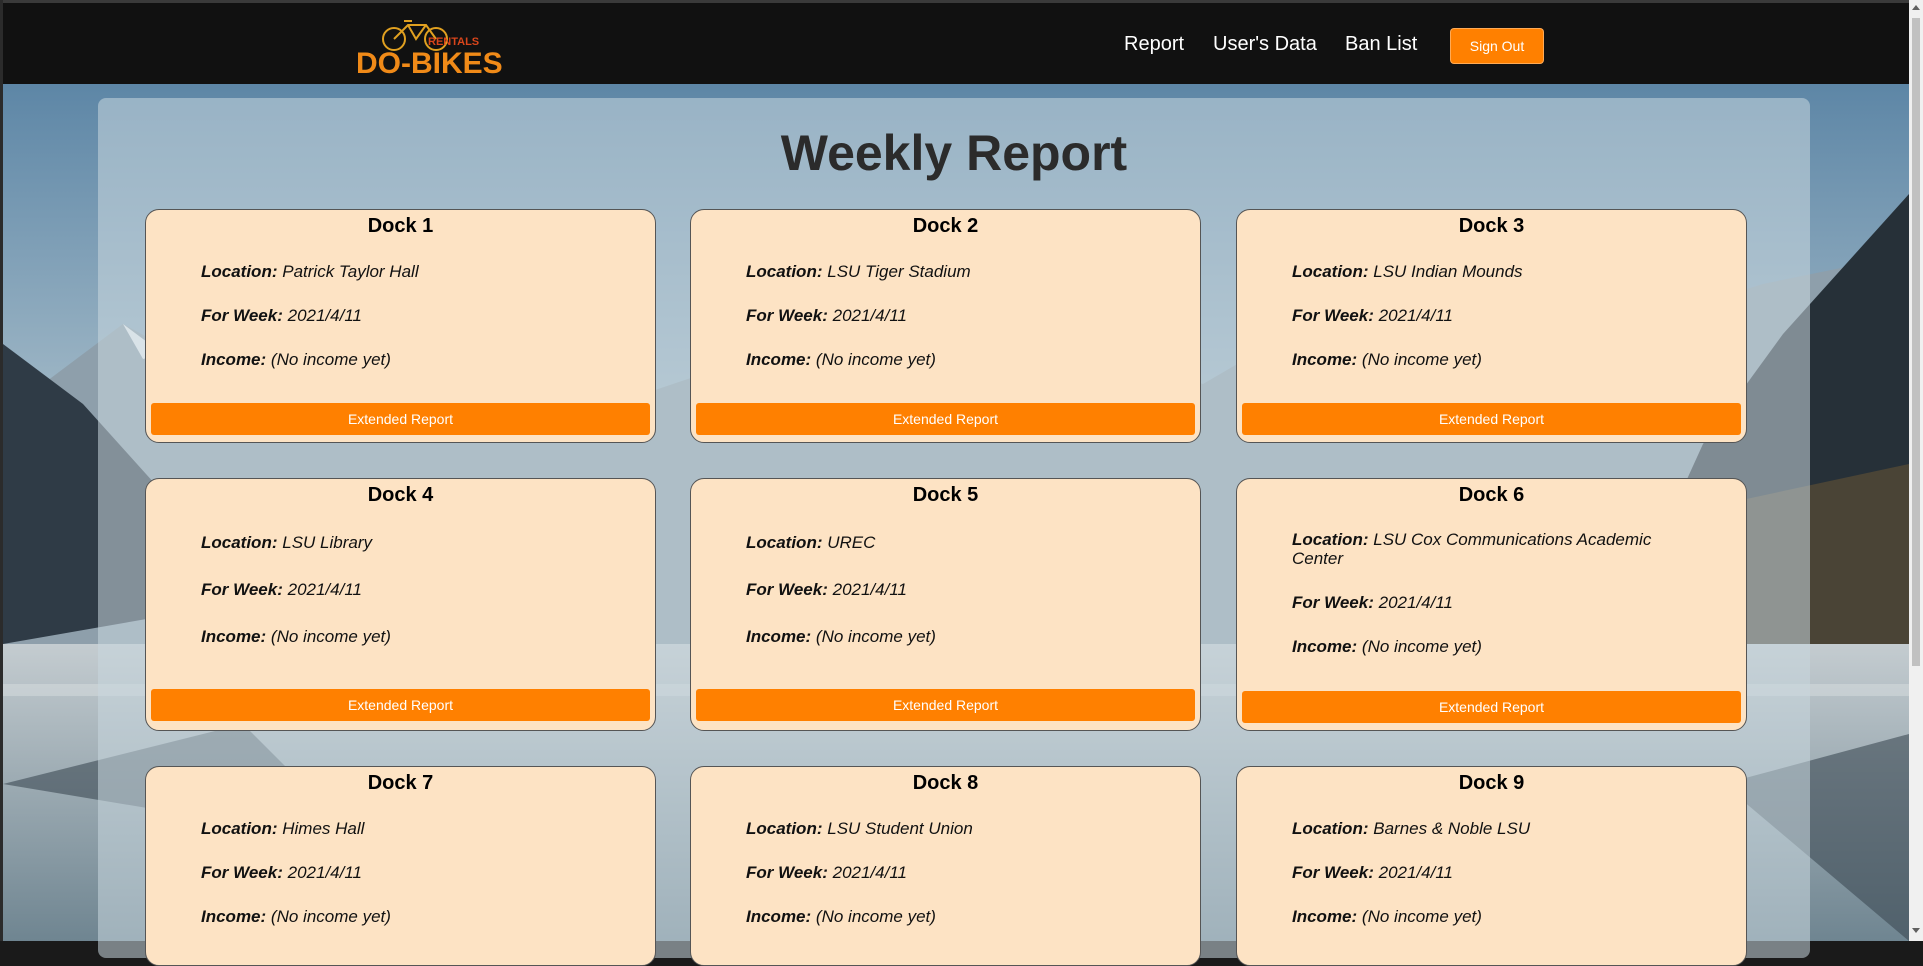 The height and width of the screenshot is (966, 1923). What do you see at coordinates (1491, 783) in the screenshot?
I see `dock-title: Dock 9` at bounding box center [1491, 783].